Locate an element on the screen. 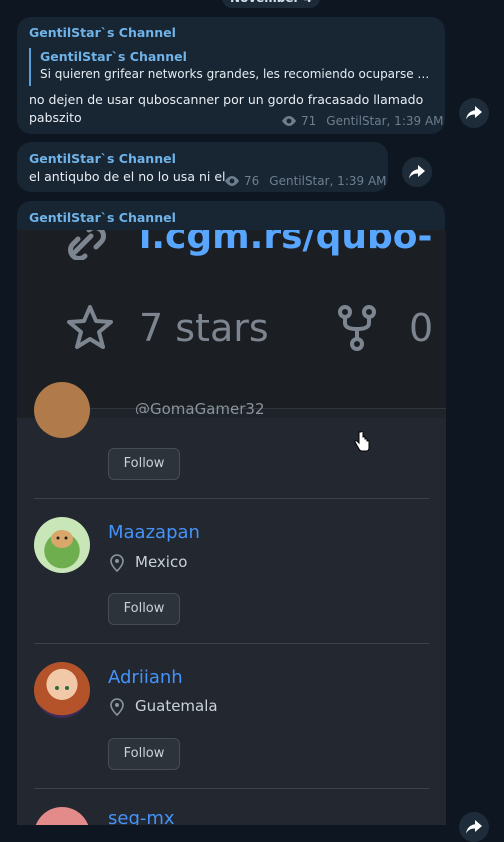  message-meta: 76 GentilStar, 1:39 AM is located at coordinates (305, 181).